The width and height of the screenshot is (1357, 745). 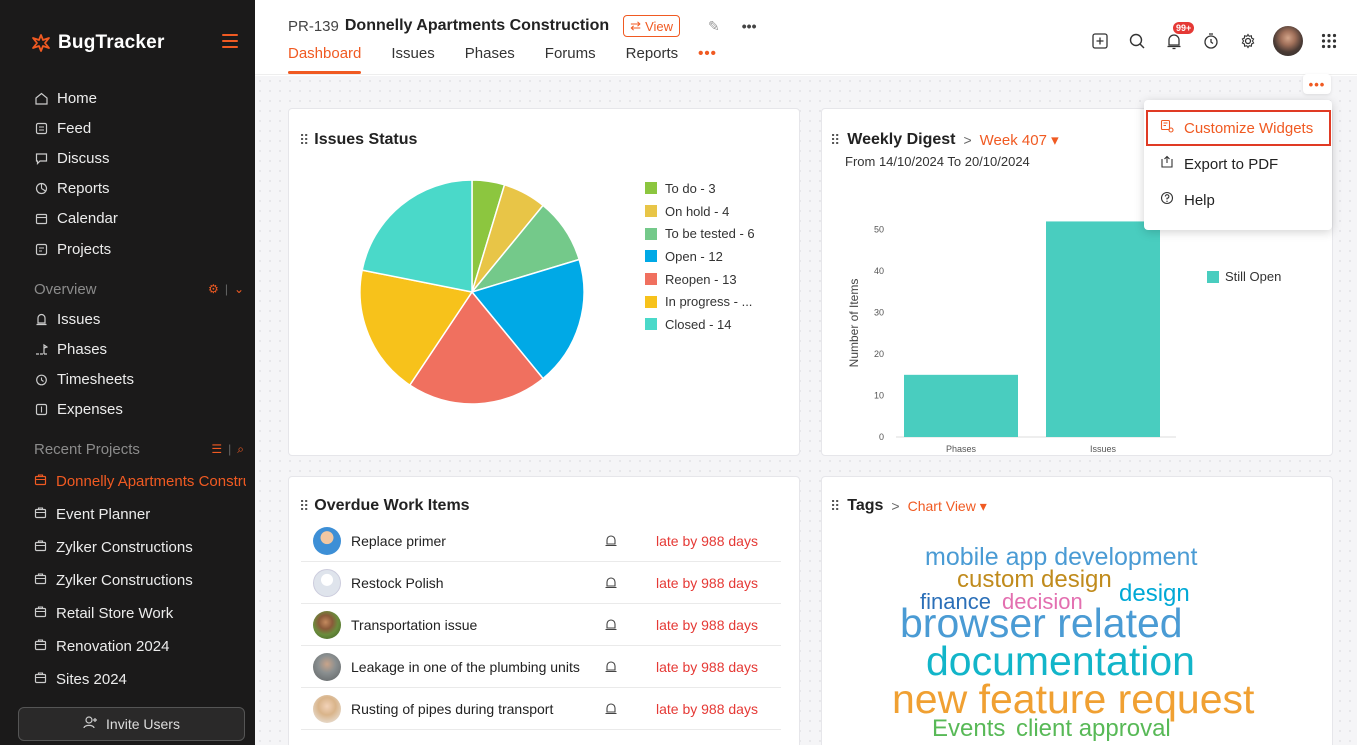 I want to click on chevron-down-icon: ⌄, so click(x=239, y=289).